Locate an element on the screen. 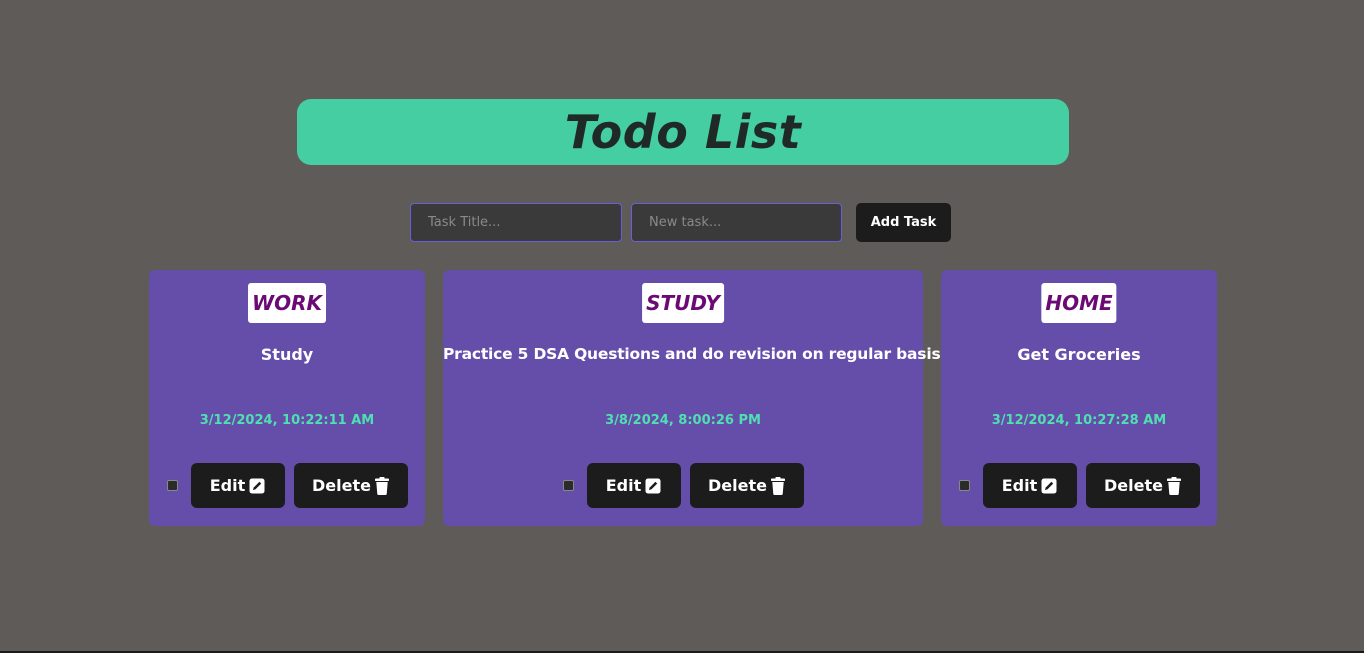  category-tag: STUDY is located at coordinates (683, 303).